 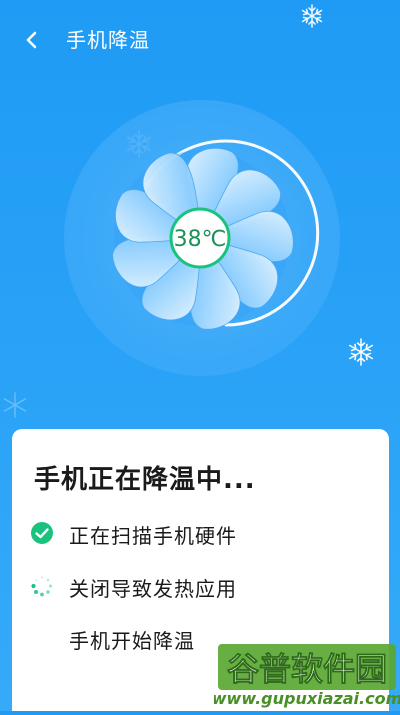 What do you see at coordinates (307, 698) in the screenshot?
I see `watermark-url: www.gupuxiazai.com` at bounding box center [307, 698].